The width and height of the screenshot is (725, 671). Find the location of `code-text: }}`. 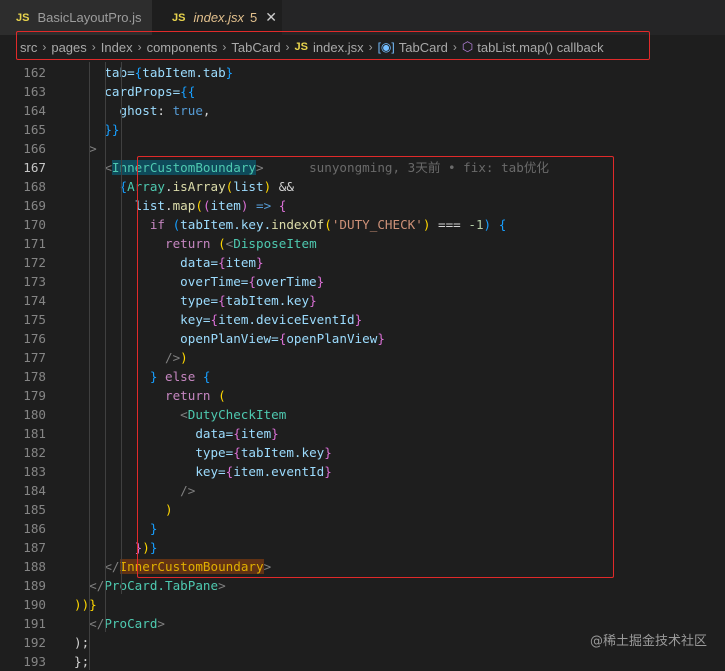

code-text: }} is located at coordinates (97, 129).